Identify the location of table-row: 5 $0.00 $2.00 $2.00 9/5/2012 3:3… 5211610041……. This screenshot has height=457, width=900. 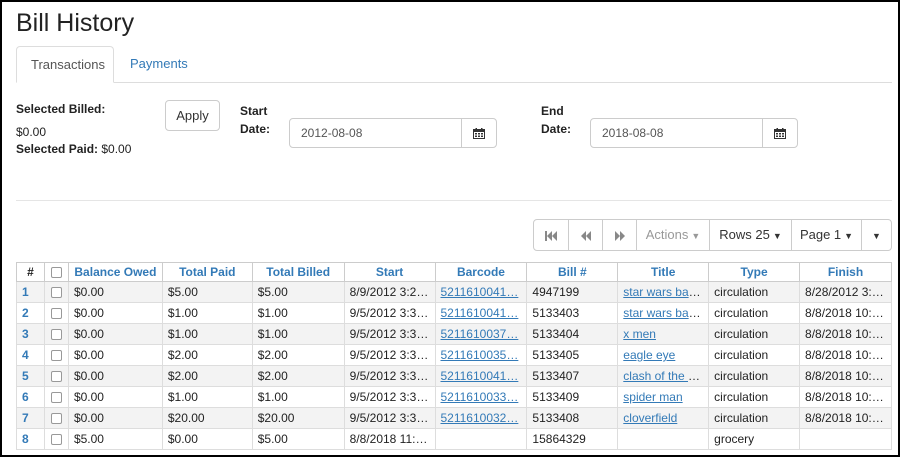
(454, 376).